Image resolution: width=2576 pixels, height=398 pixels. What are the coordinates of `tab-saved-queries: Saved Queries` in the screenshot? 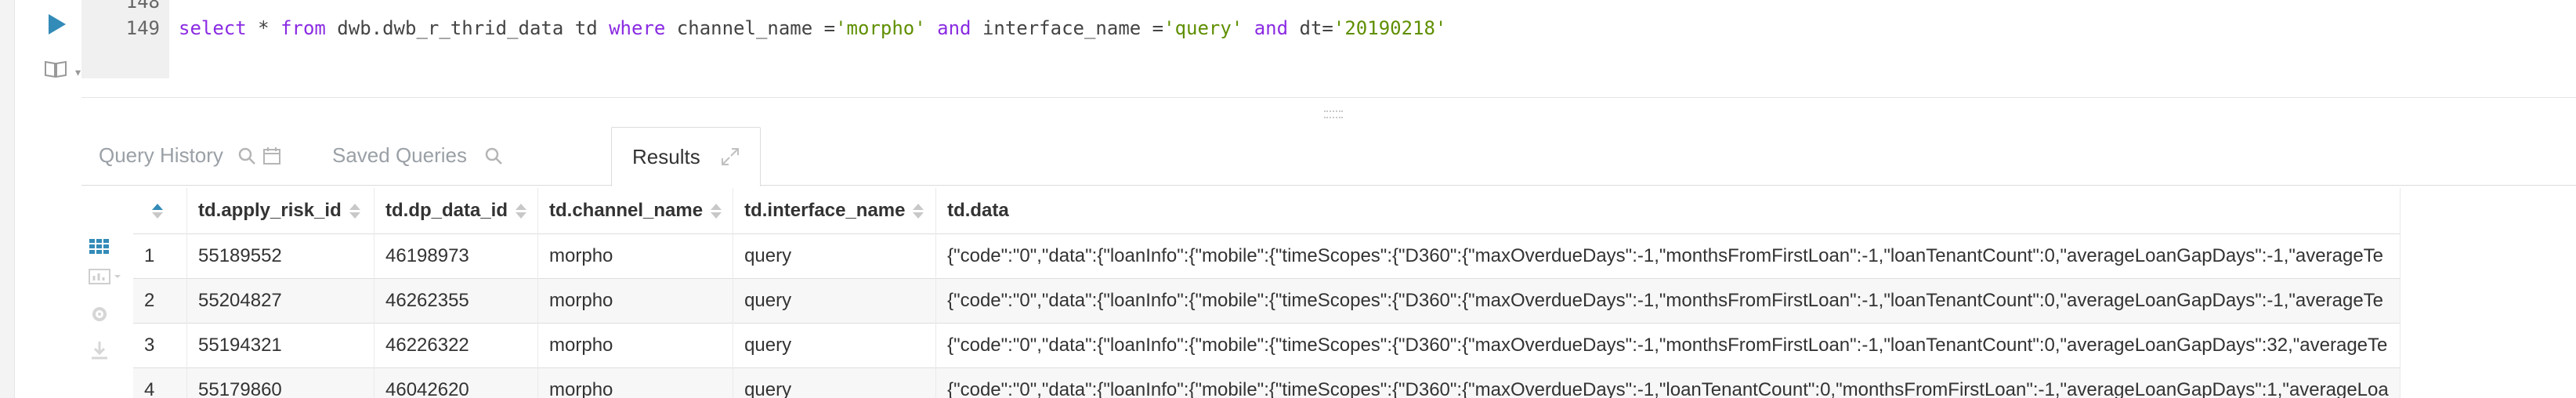 It's located at (418, 156).